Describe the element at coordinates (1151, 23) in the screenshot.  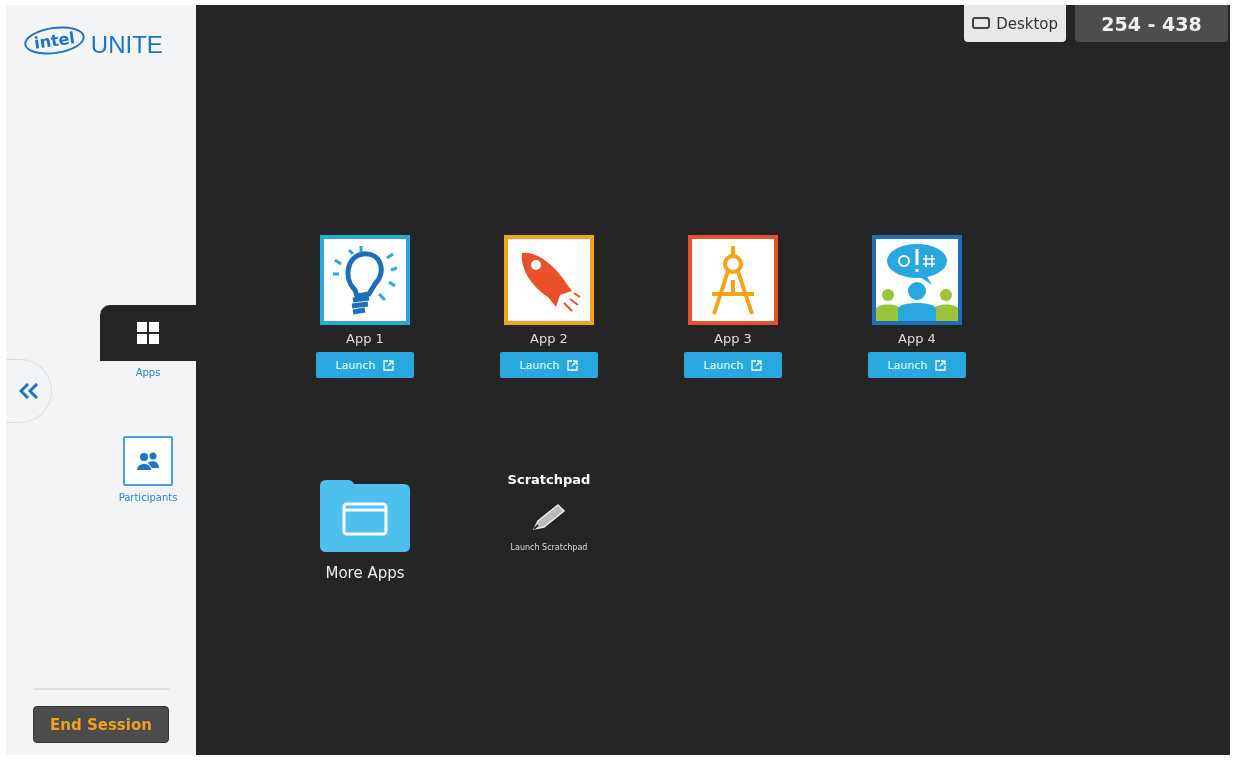
I see `session-pin: 254 - 438` at that location.